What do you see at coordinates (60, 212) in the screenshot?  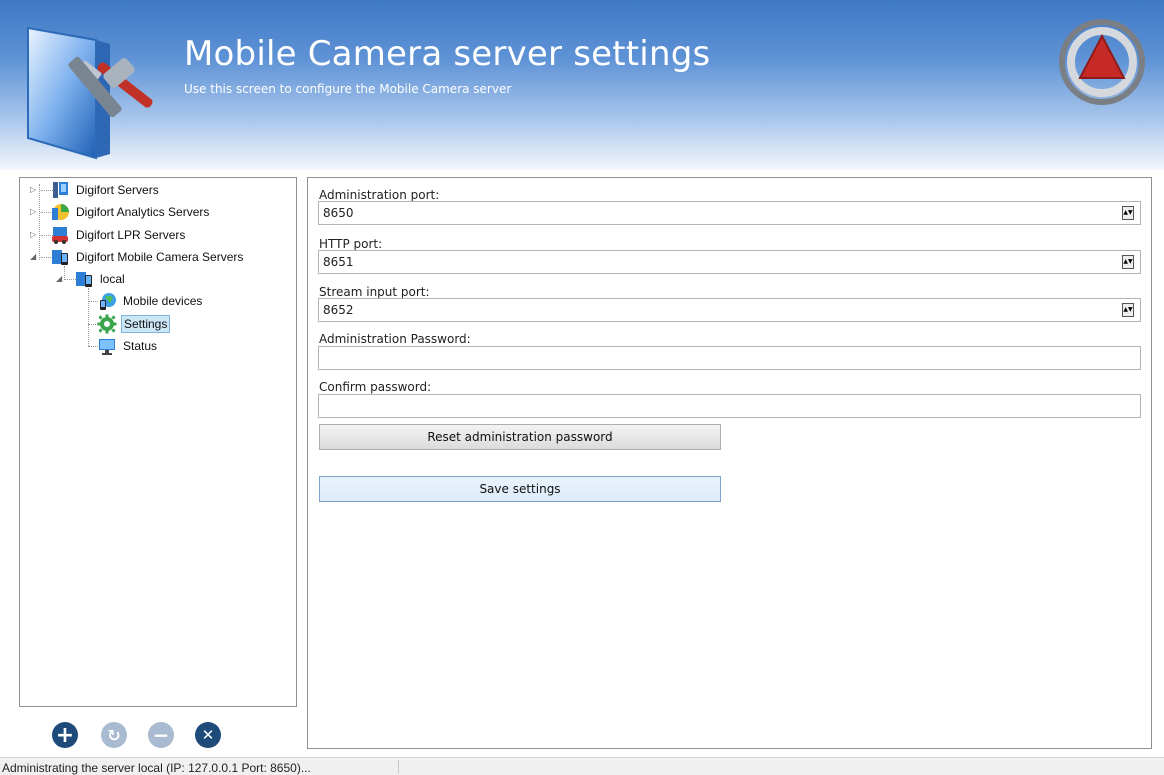 I see `analytics-server-icon` at bounding box center [60, 212].